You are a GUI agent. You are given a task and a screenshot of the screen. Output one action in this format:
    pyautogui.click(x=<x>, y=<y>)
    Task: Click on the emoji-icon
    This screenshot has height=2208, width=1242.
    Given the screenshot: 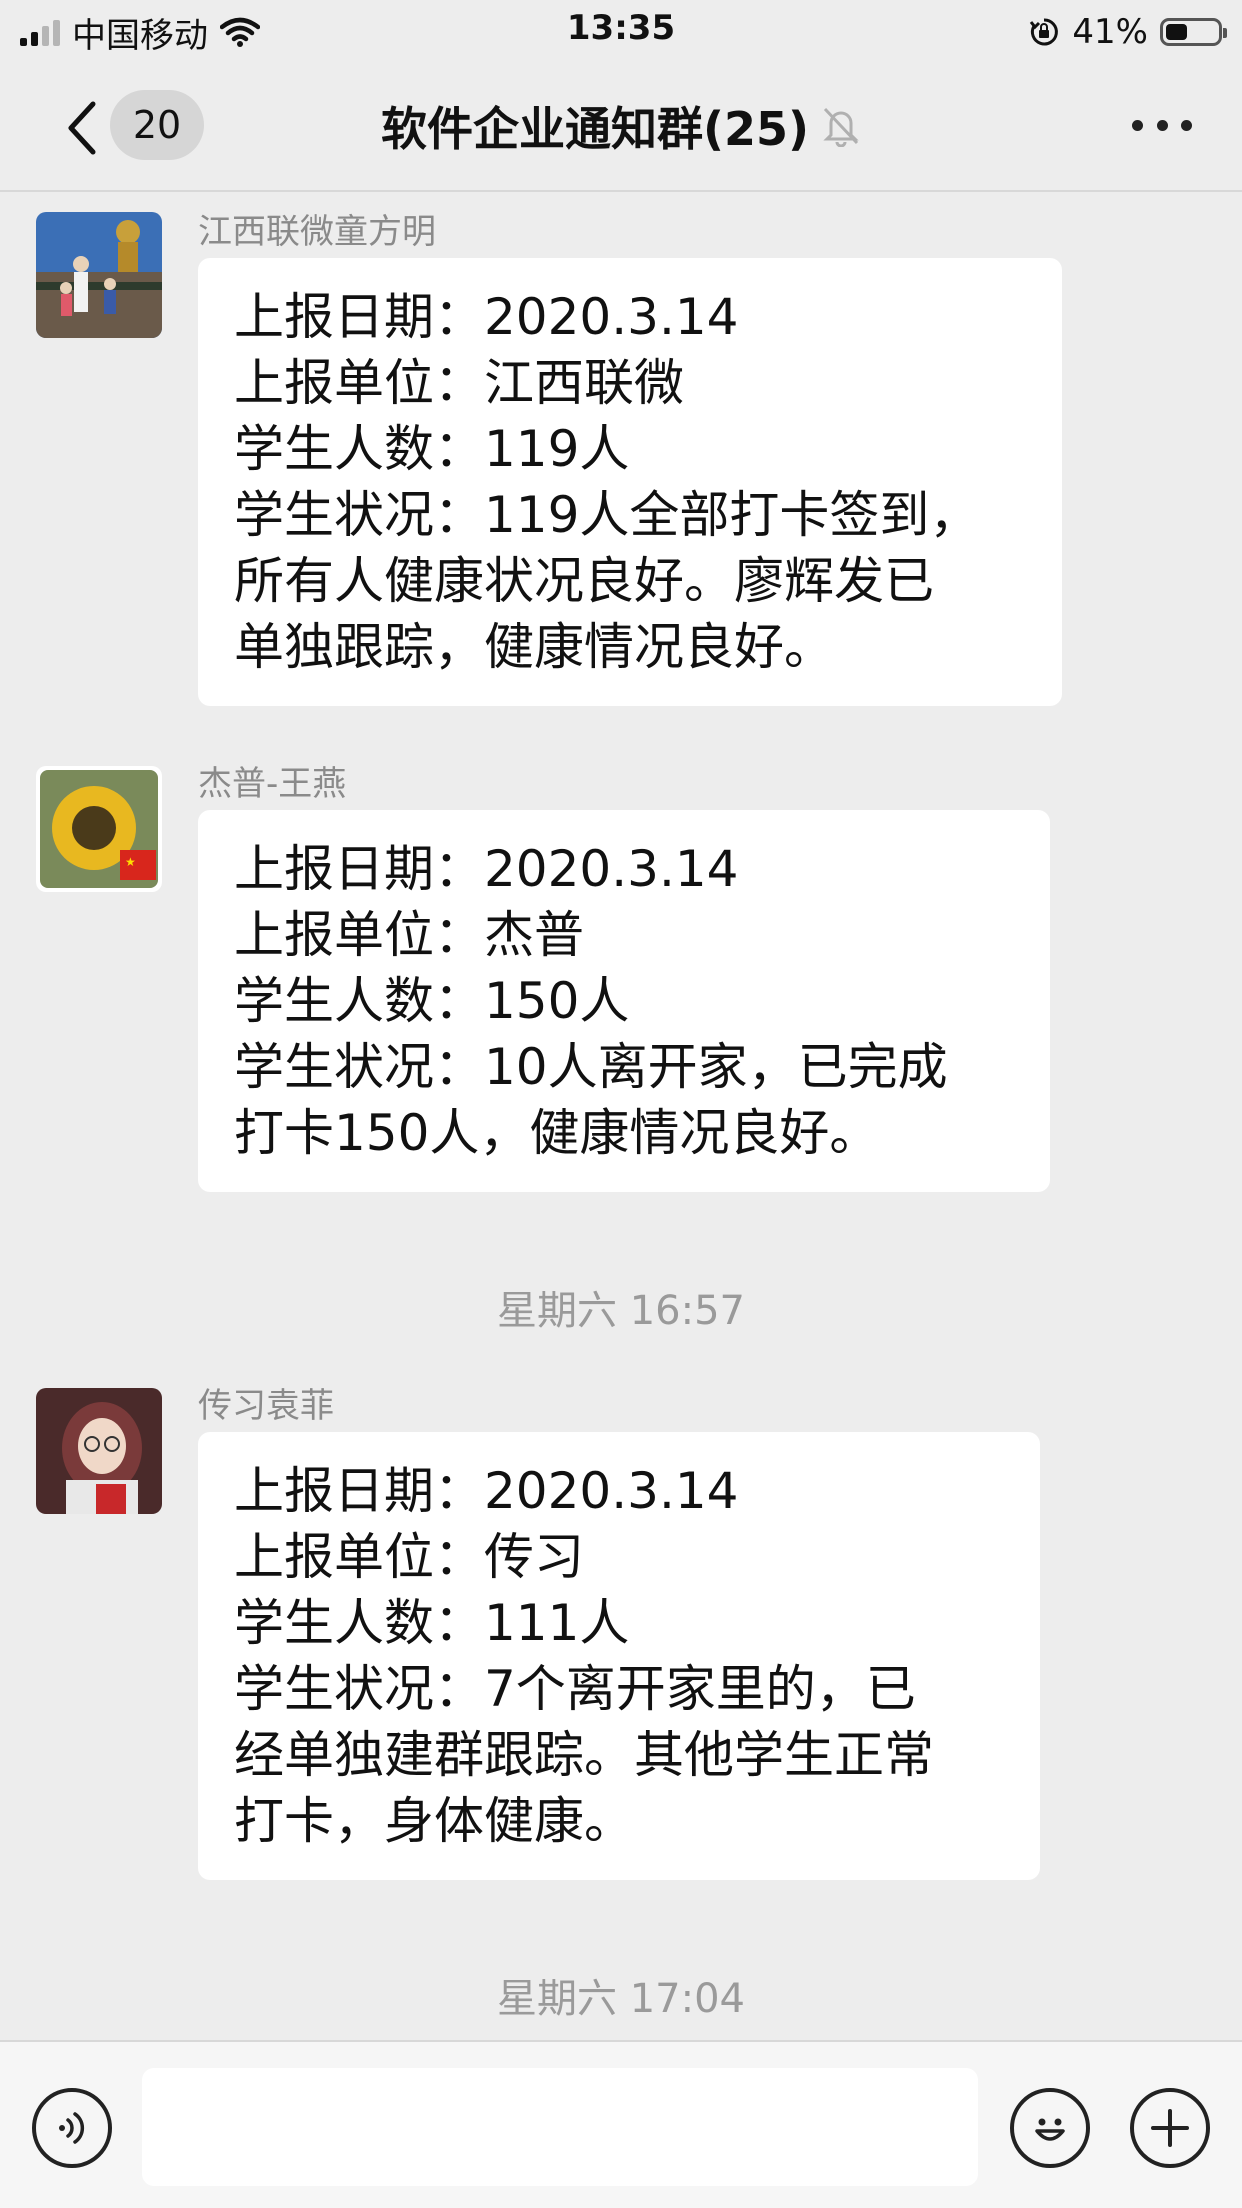 What is the action you would take?
    pyautogui.click(x=1050, y=2129)
    